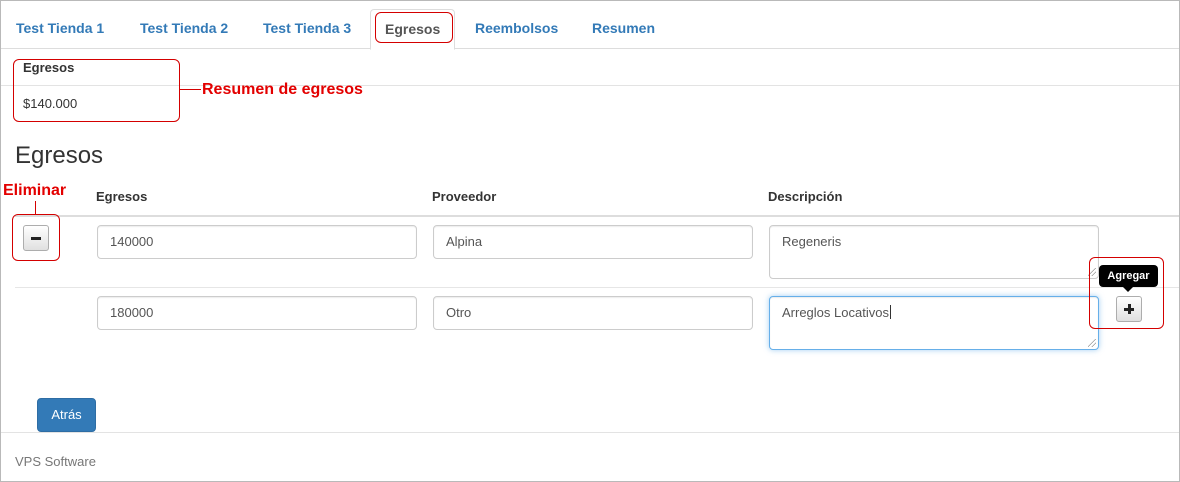 Image resolution: width=1180 pixels, height=482 pixels. I want to click on description-textarea-focused: Arreglos Locativos, so click(934, 323).